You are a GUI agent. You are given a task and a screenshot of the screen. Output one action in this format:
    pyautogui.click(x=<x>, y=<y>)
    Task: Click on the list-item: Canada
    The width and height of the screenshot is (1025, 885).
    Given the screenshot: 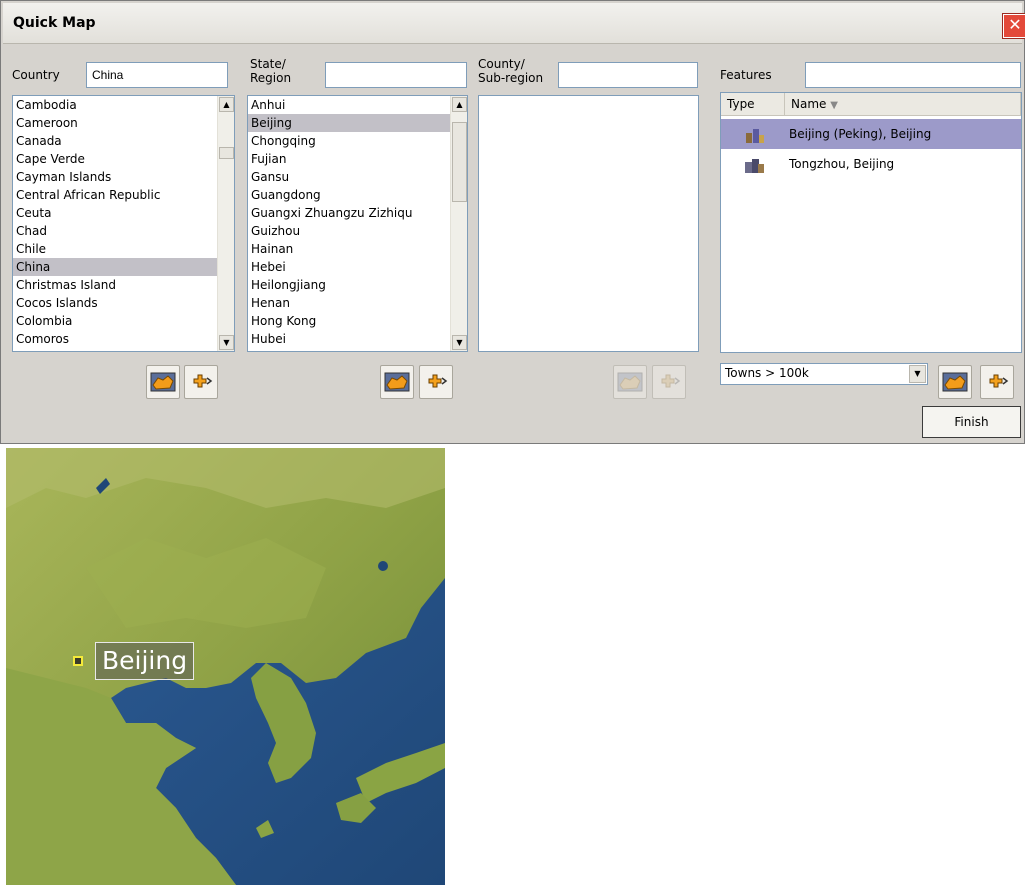 What is the action you would take?
    pyautogui.click(x=123, y=141)
    